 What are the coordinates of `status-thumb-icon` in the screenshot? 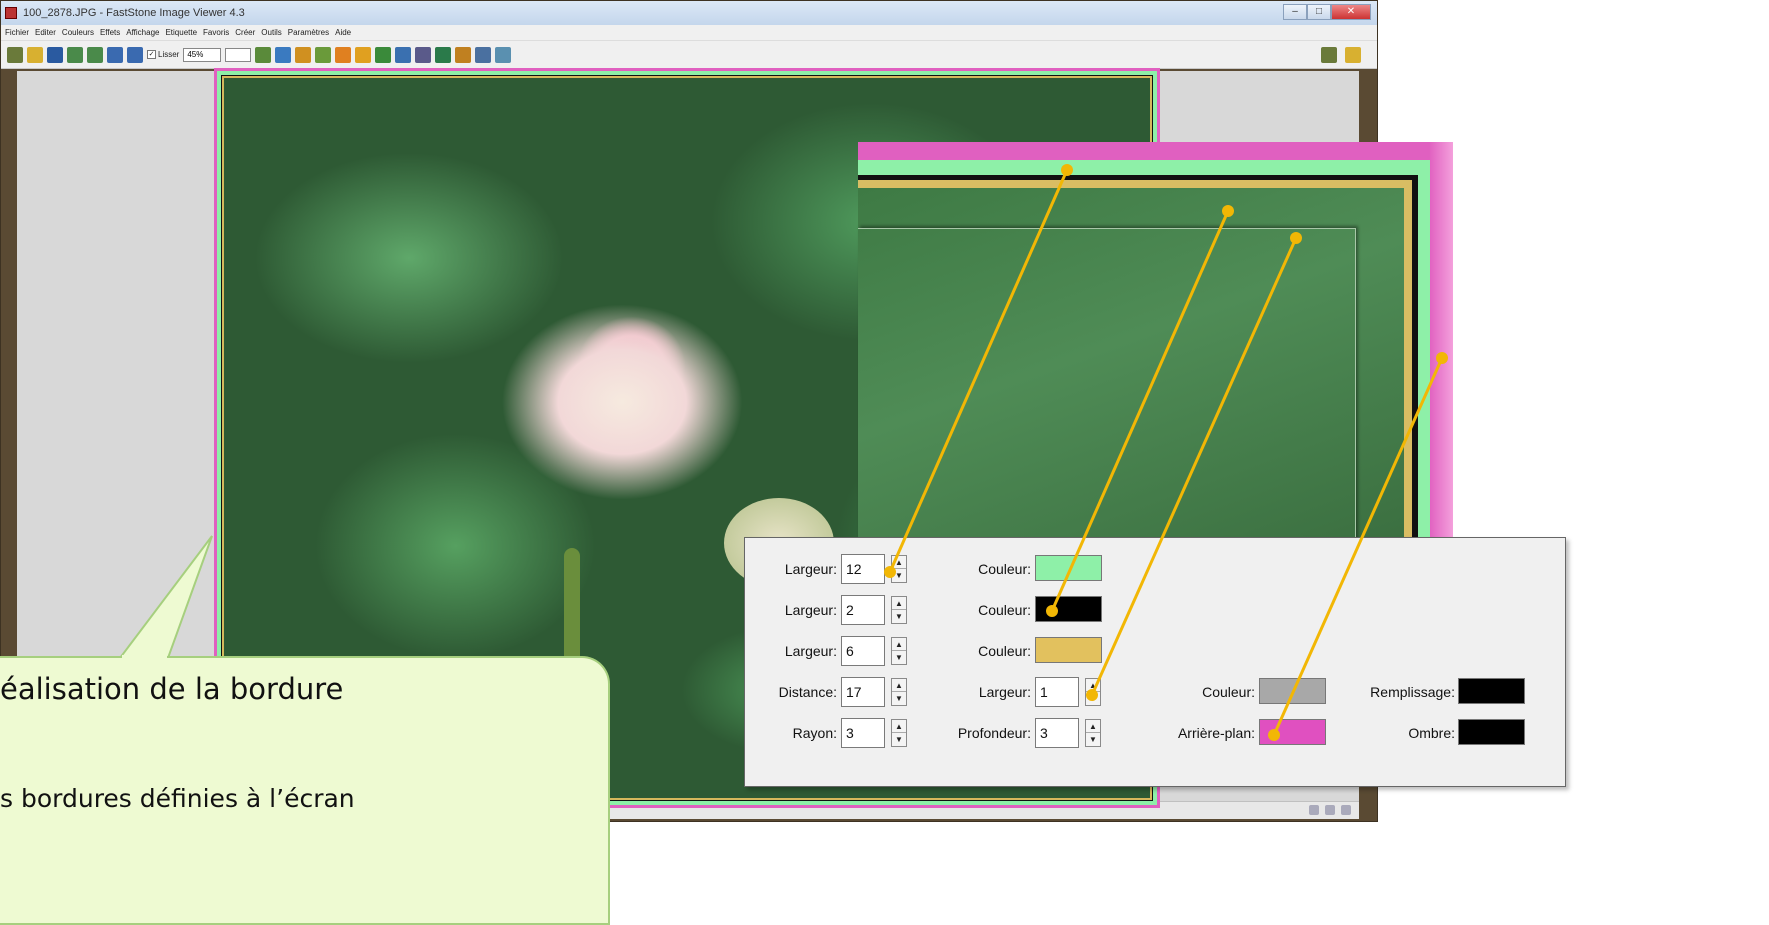 It's located at (1314, 810).